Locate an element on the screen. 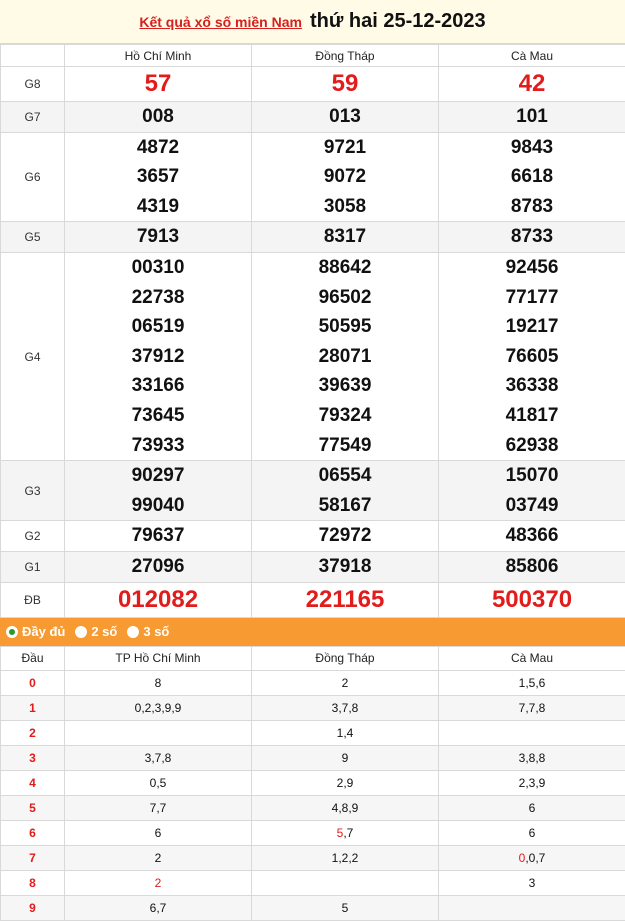 The image size is (625, 921). prize-row: G2 79637 72972 48366 is located at coordinates (312, 536).